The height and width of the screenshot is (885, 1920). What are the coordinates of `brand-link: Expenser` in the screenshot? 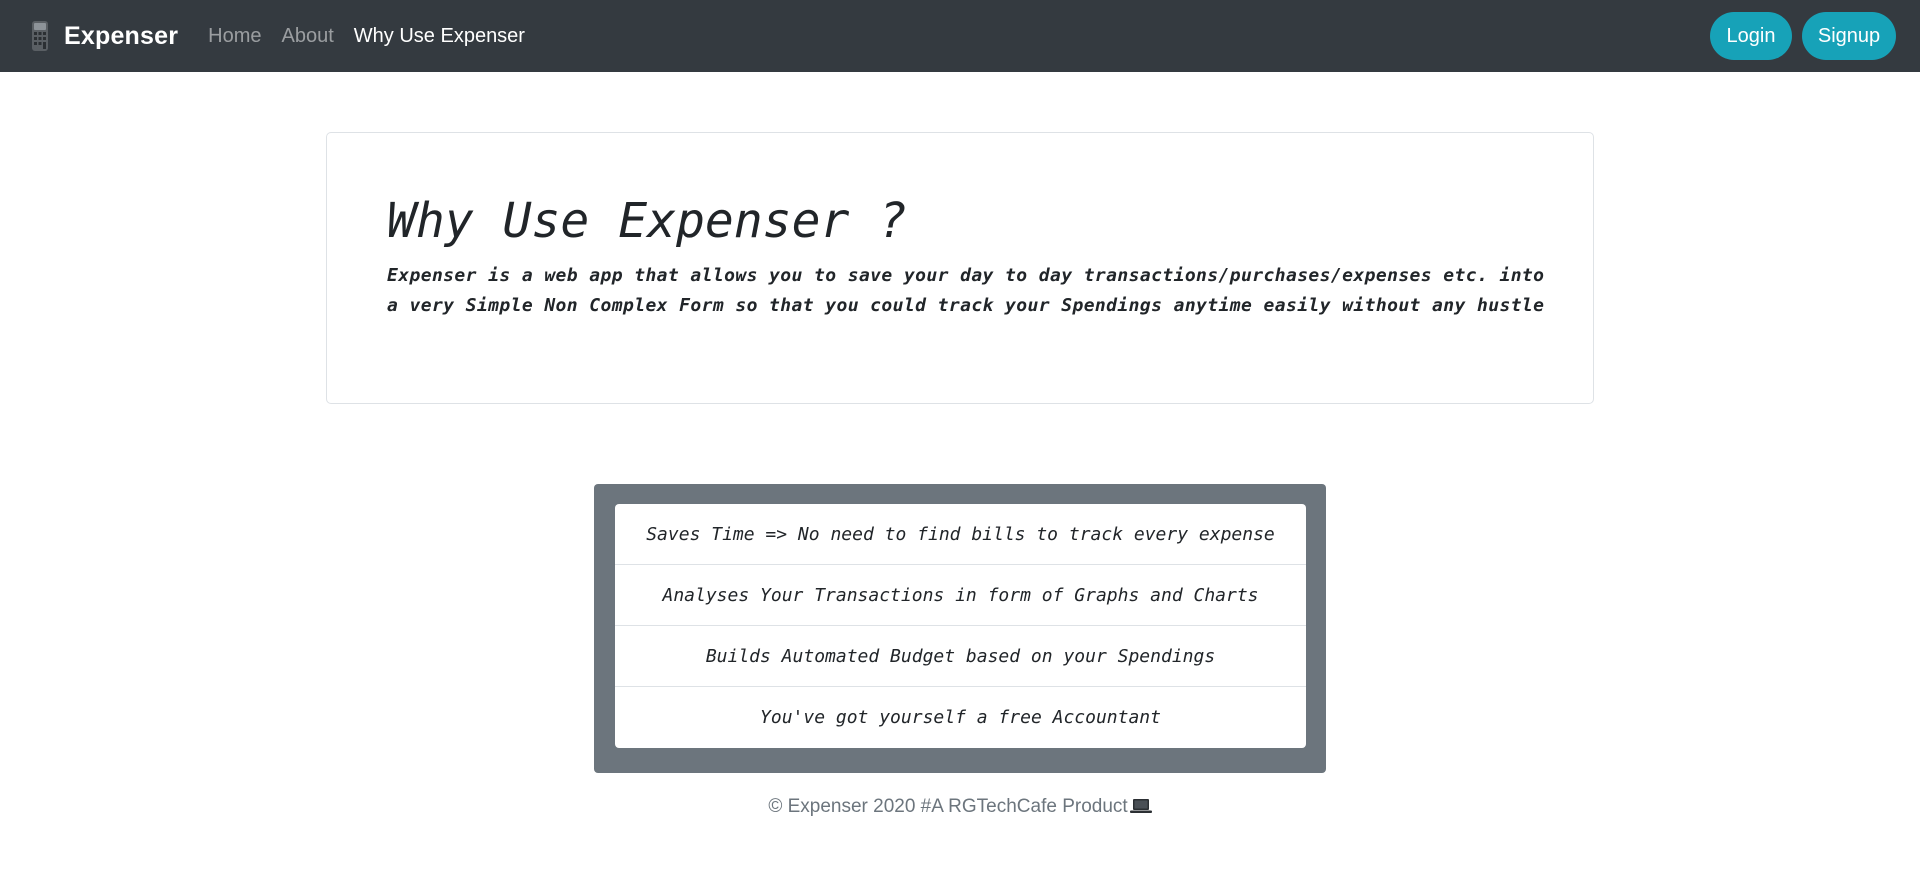 It's located at (104, 36).